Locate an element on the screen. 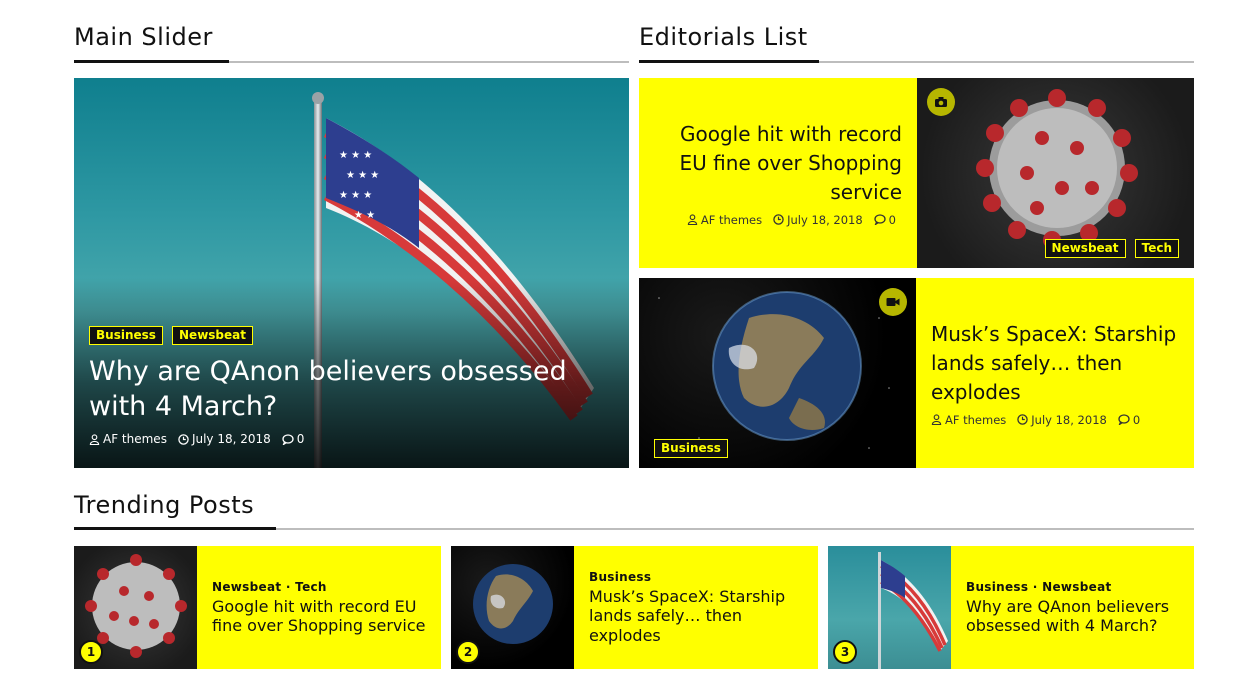 The width and height of the screenshot is (1257, 695). rank-badge: 3 is located at coordinates (845, 652).